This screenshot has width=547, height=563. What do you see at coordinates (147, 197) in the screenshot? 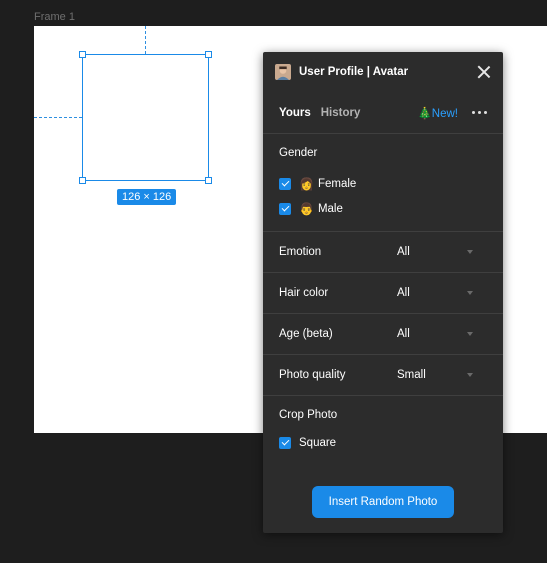
I see `size-badge: 126 × 126` at bounding box center [147, 197].